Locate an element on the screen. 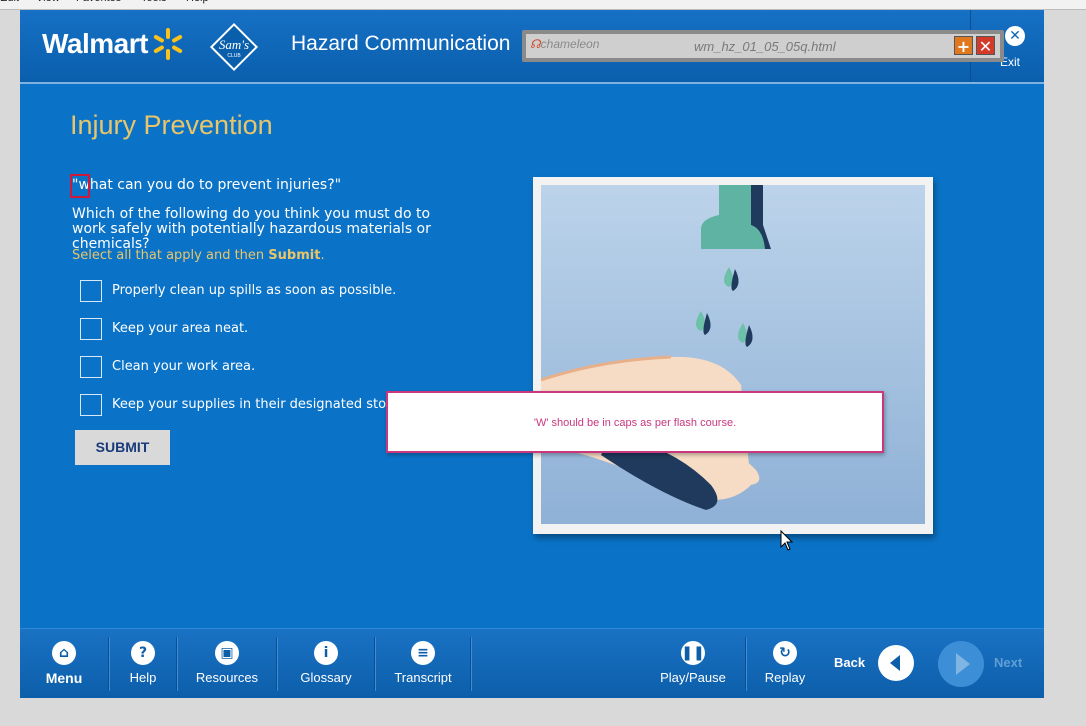  back-button is located at coordinates (896, 663).